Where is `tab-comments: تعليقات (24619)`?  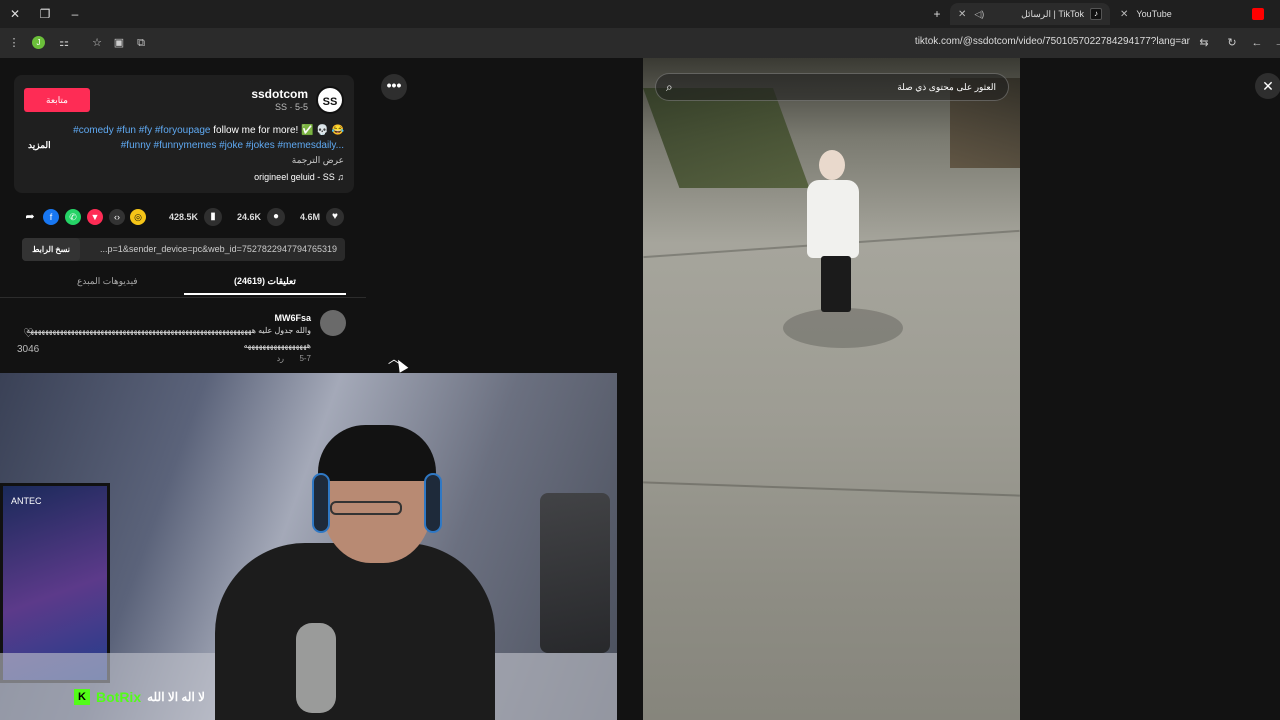
tab-comments: تعليقات (24619) is located at coordinates (265, 281).